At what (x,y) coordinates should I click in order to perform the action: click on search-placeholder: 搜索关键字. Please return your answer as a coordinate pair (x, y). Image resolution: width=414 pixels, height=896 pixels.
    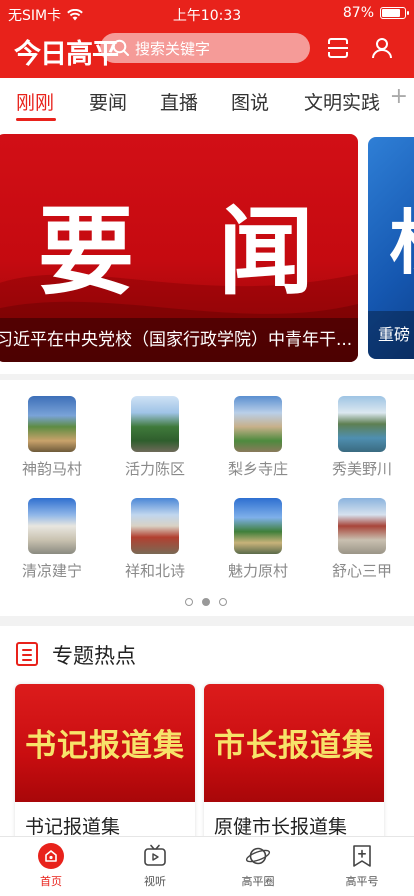
    Looking at the image, I should click on (173, 48).